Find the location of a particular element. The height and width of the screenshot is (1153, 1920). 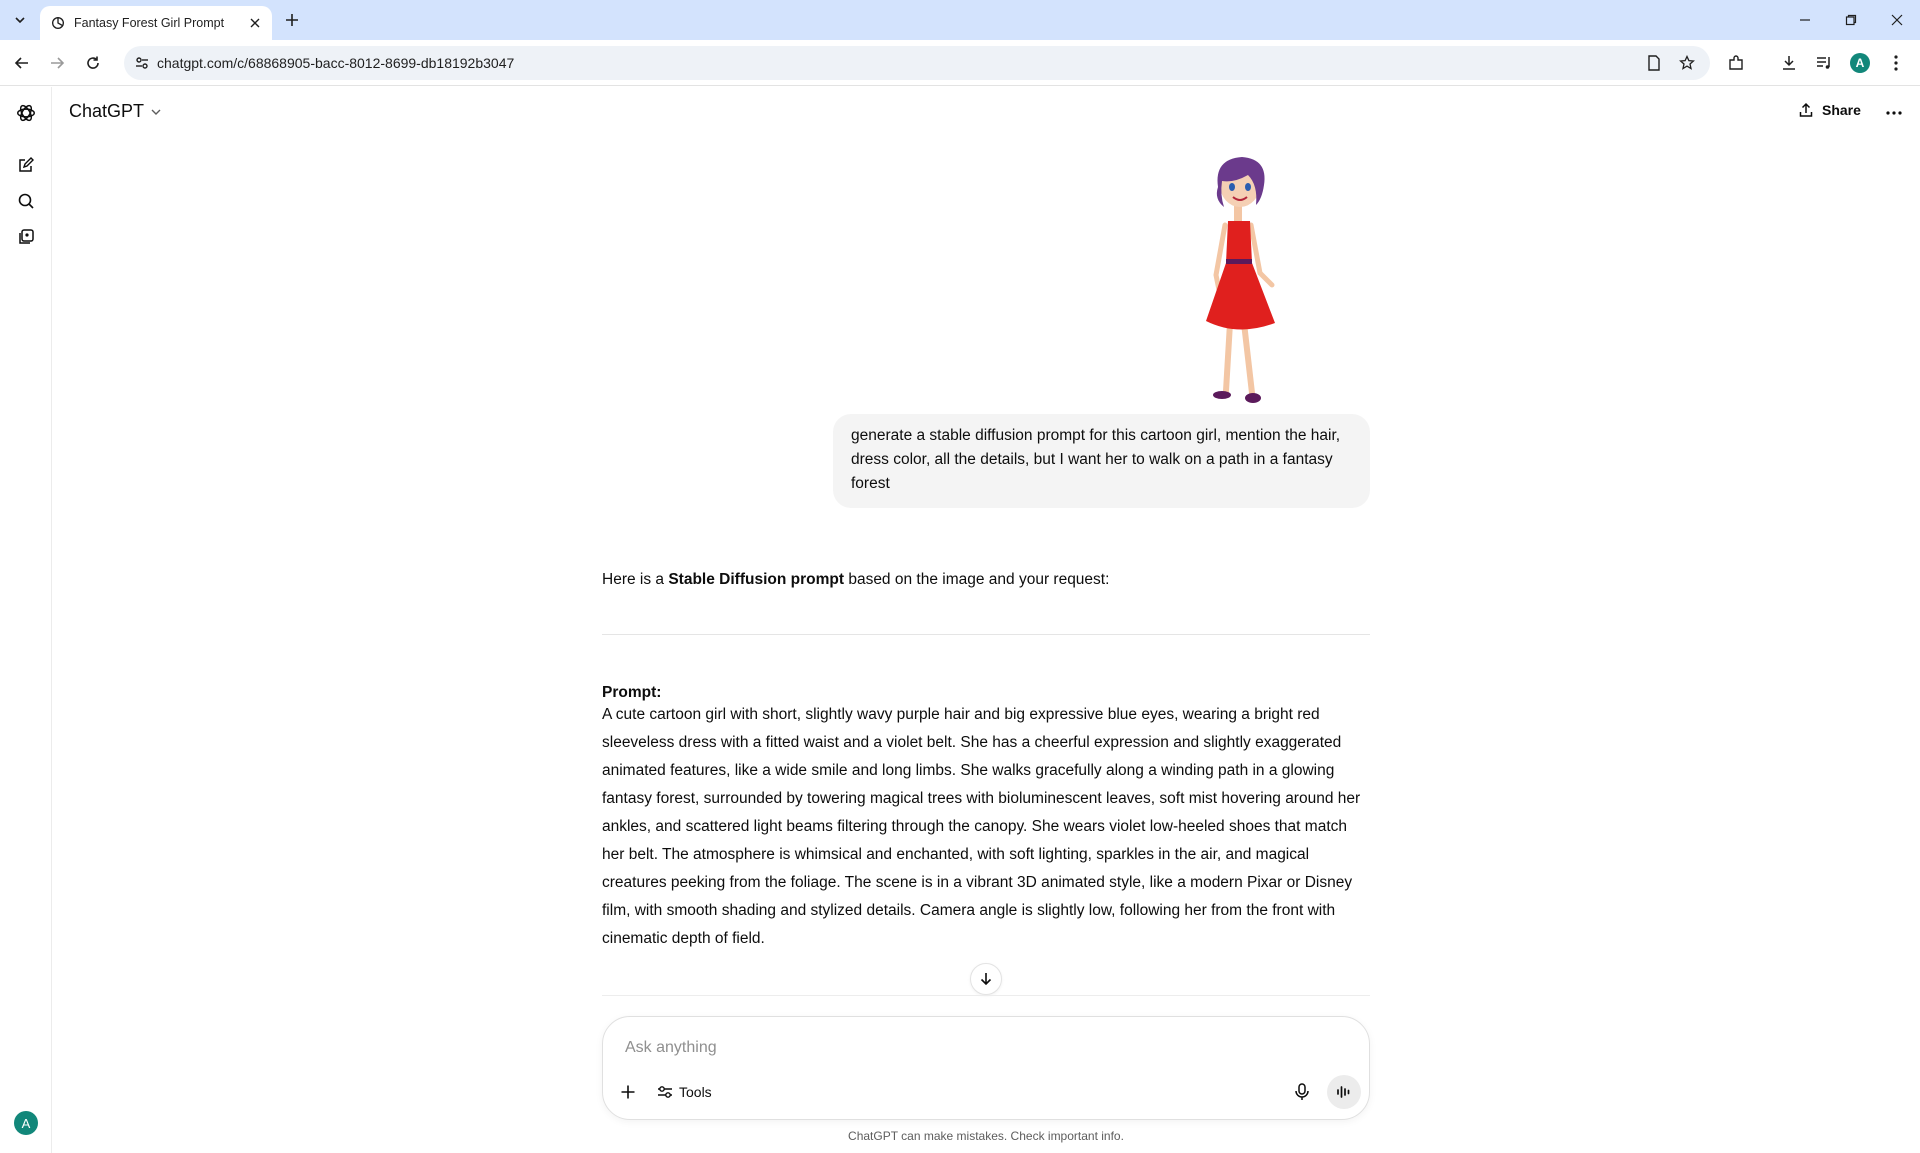

kebab-menu-icon is located at coordinates (1896, 63).